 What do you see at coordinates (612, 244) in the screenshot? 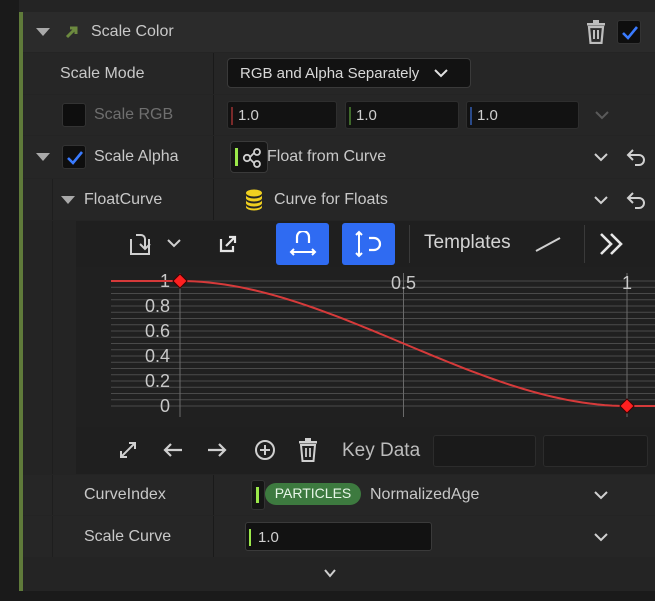
I see `expand-more-icon` at bounding box center [612, 244].